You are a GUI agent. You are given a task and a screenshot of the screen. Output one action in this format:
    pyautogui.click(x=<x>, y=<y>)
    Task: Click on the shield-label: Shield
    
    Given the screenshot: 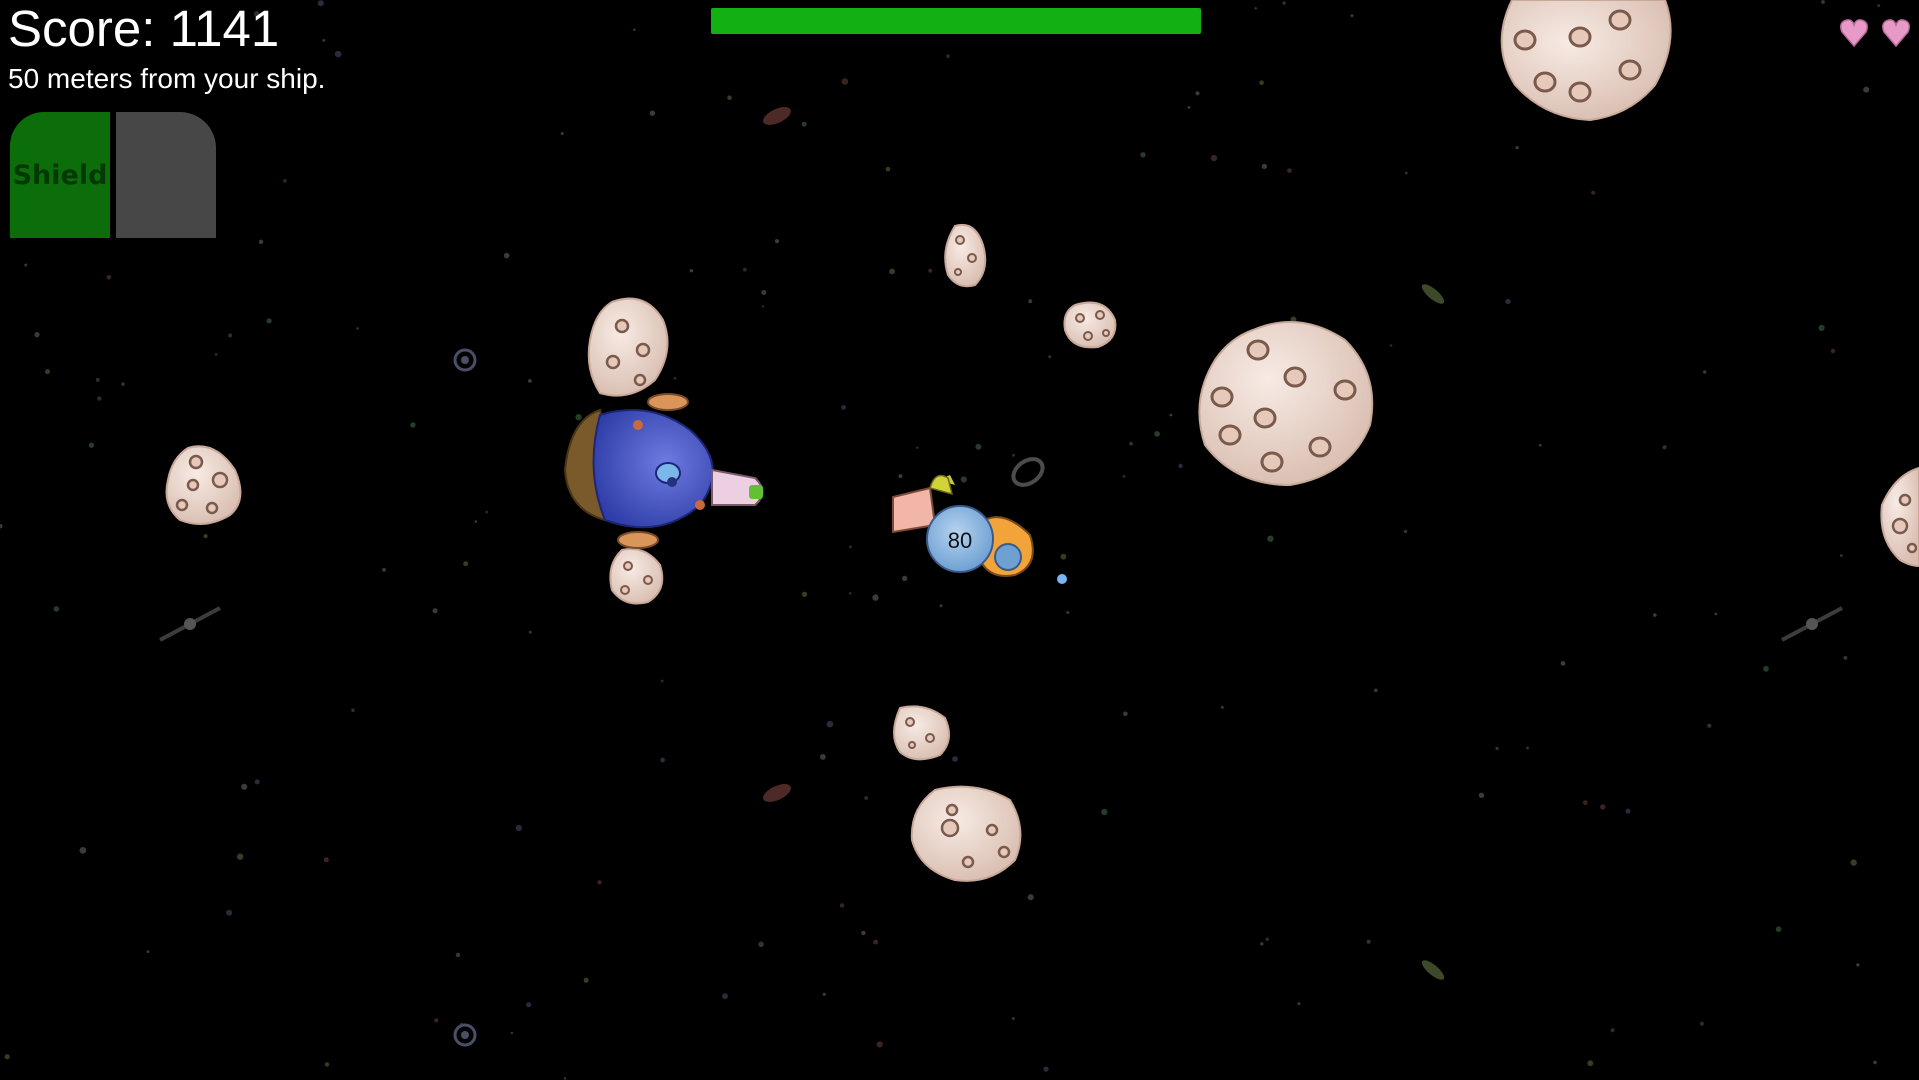 What is the action you would take?
    pyautogui.click(x=60, y=175)
    